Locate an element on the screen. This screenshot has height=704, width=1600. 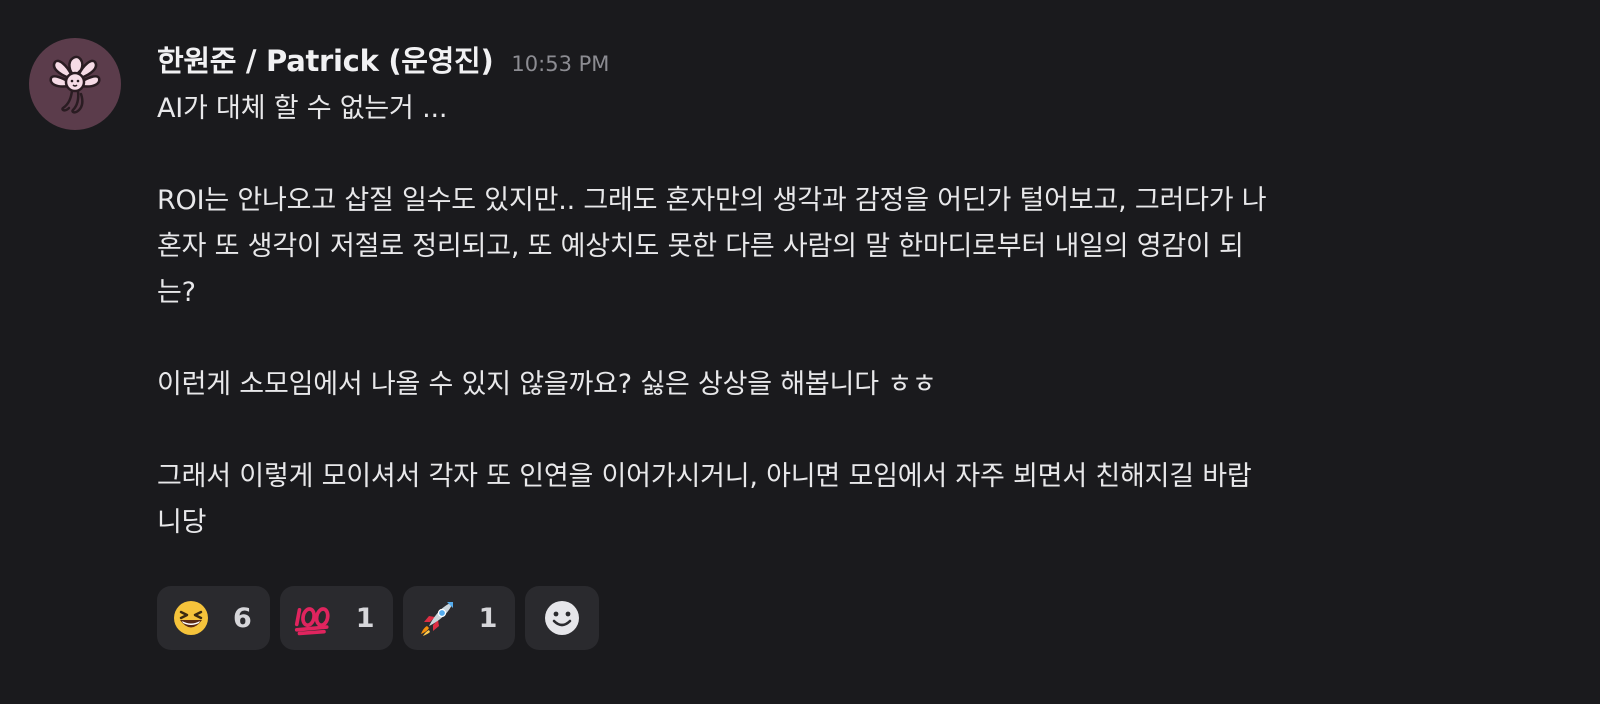
octopus-avatar-icon is located at coordinates (75, 84).